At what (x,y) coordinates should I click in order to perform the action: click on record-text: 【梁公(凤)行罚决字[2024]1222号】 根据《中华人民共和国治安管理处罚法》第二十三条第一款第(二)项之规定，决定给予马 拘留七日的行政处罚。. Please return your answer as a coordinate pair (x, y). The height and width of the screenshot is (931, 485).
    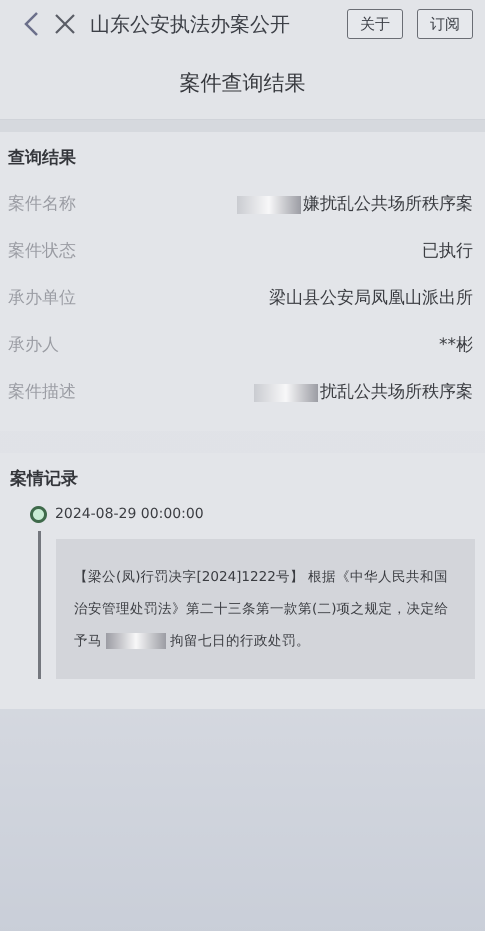
    Looking at the image, I should click on (262, 610).